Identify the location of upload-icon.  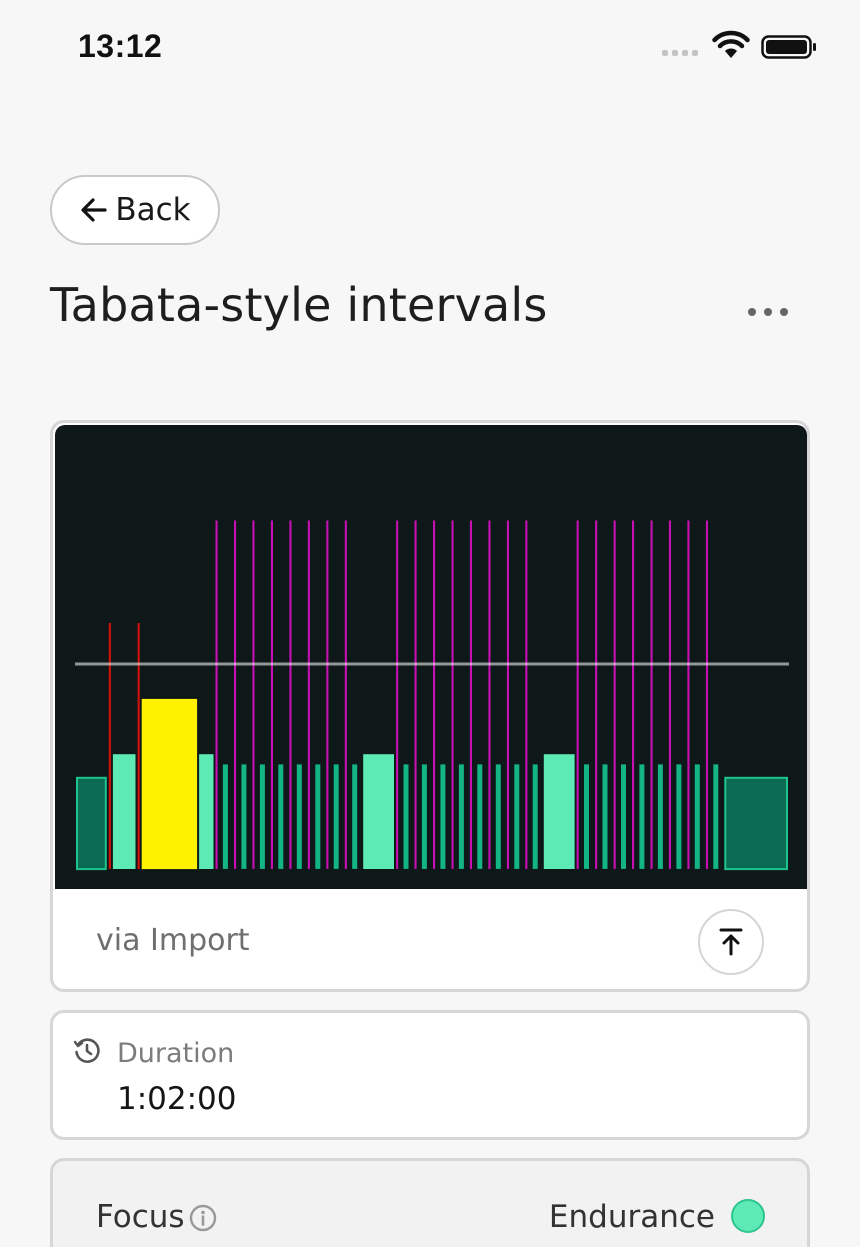
(731, 942).